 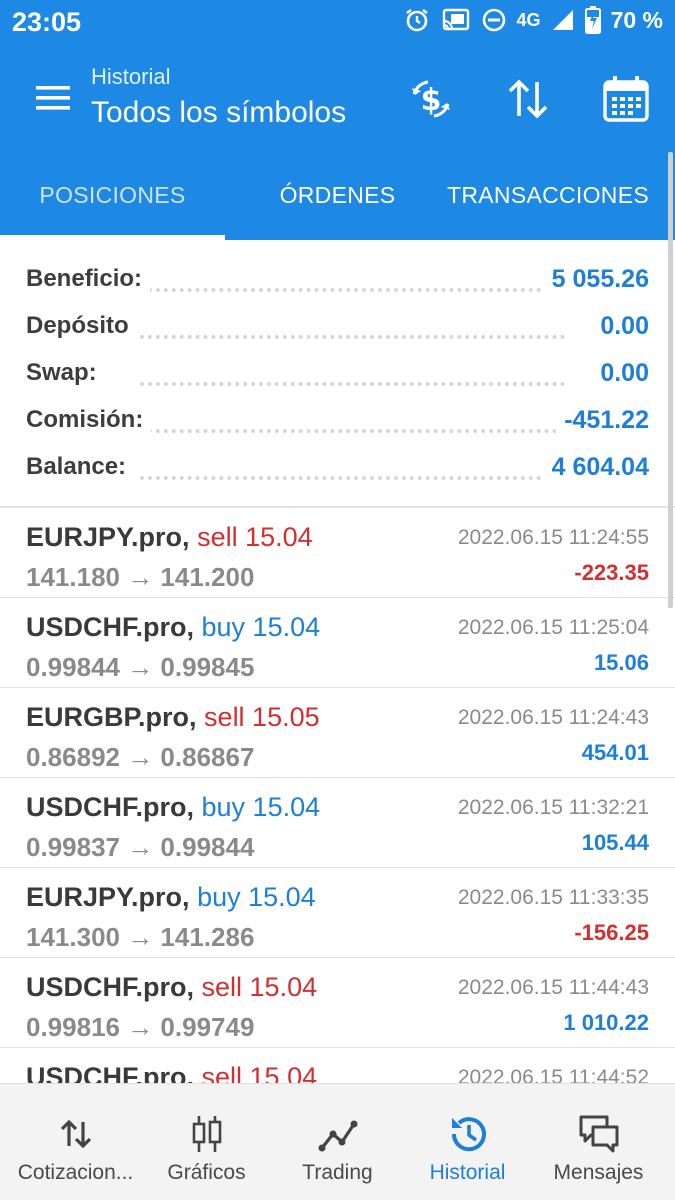 I want to click on profit-label: Beneficio:, so click(x=88, y=279).